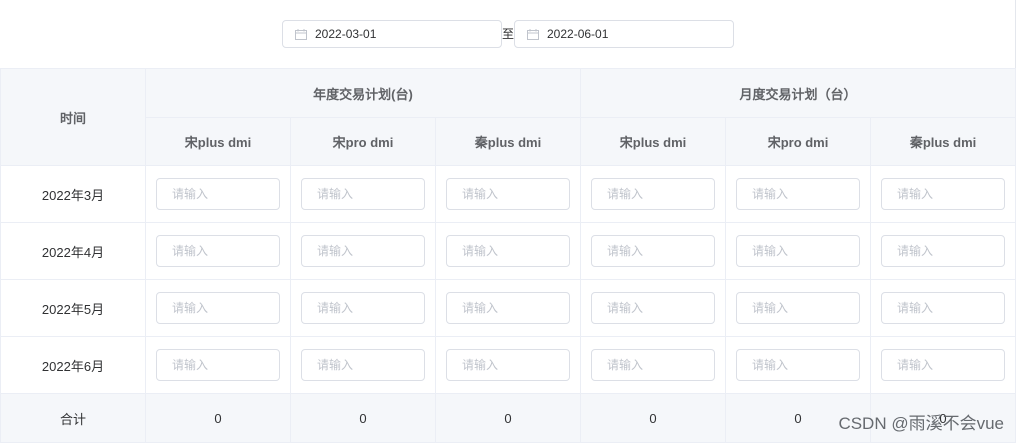  Describe the element at coordinates (392, 34) in the screenshot. I see `start-date-input: 2022-03-01` at that location.